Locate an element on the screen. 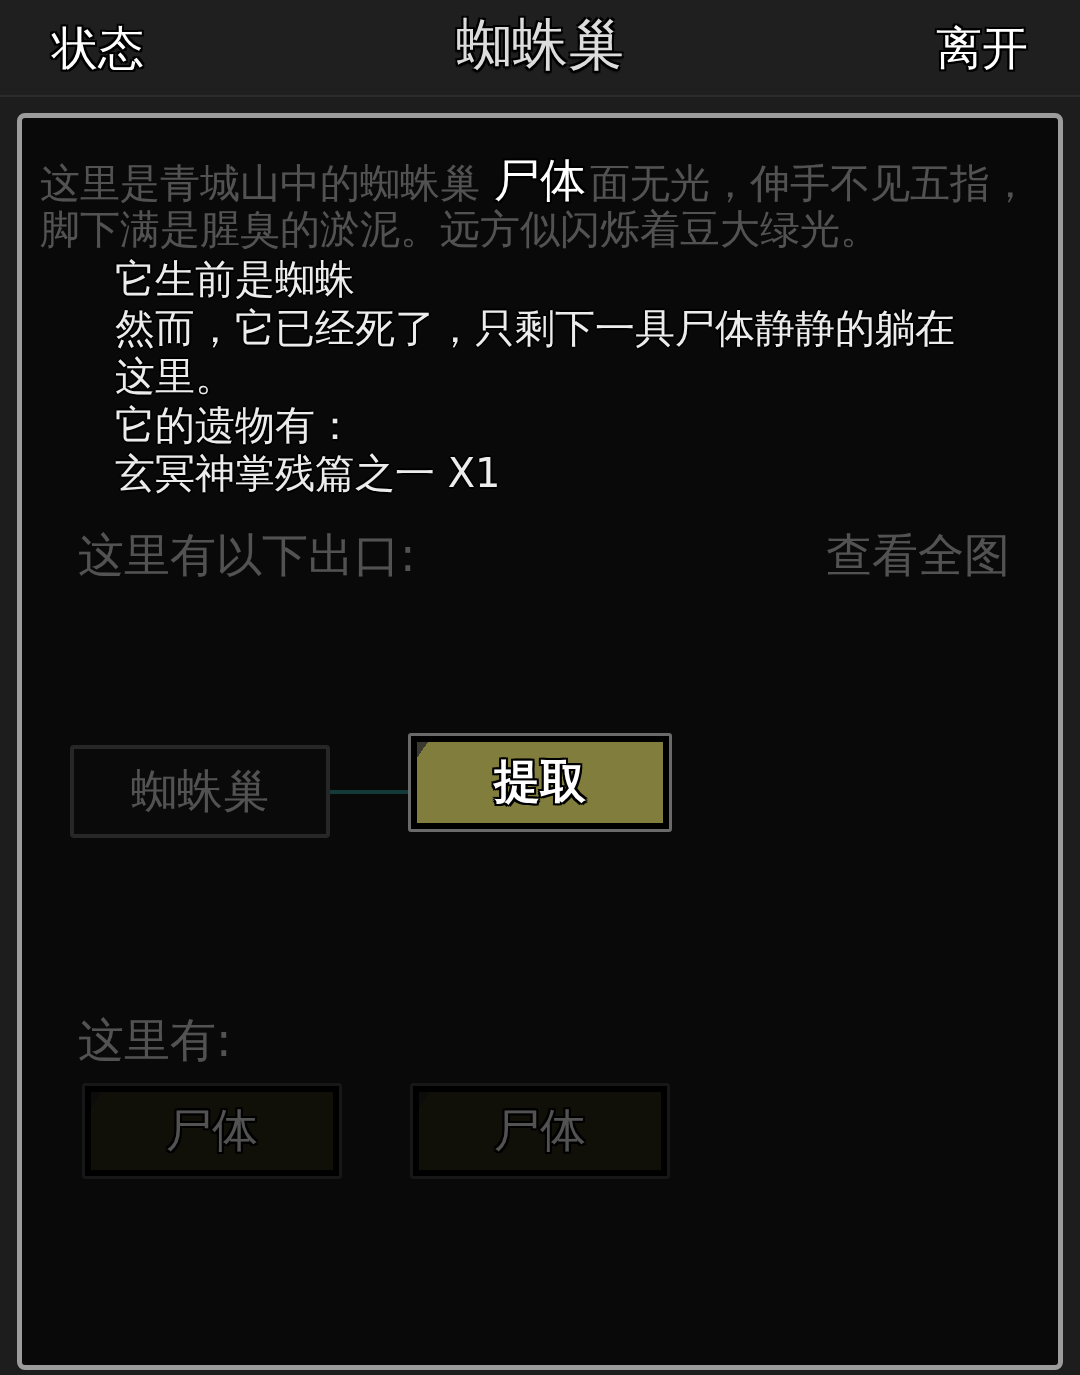  dialog-title: 尸体 is located at coordinates (540, 180).